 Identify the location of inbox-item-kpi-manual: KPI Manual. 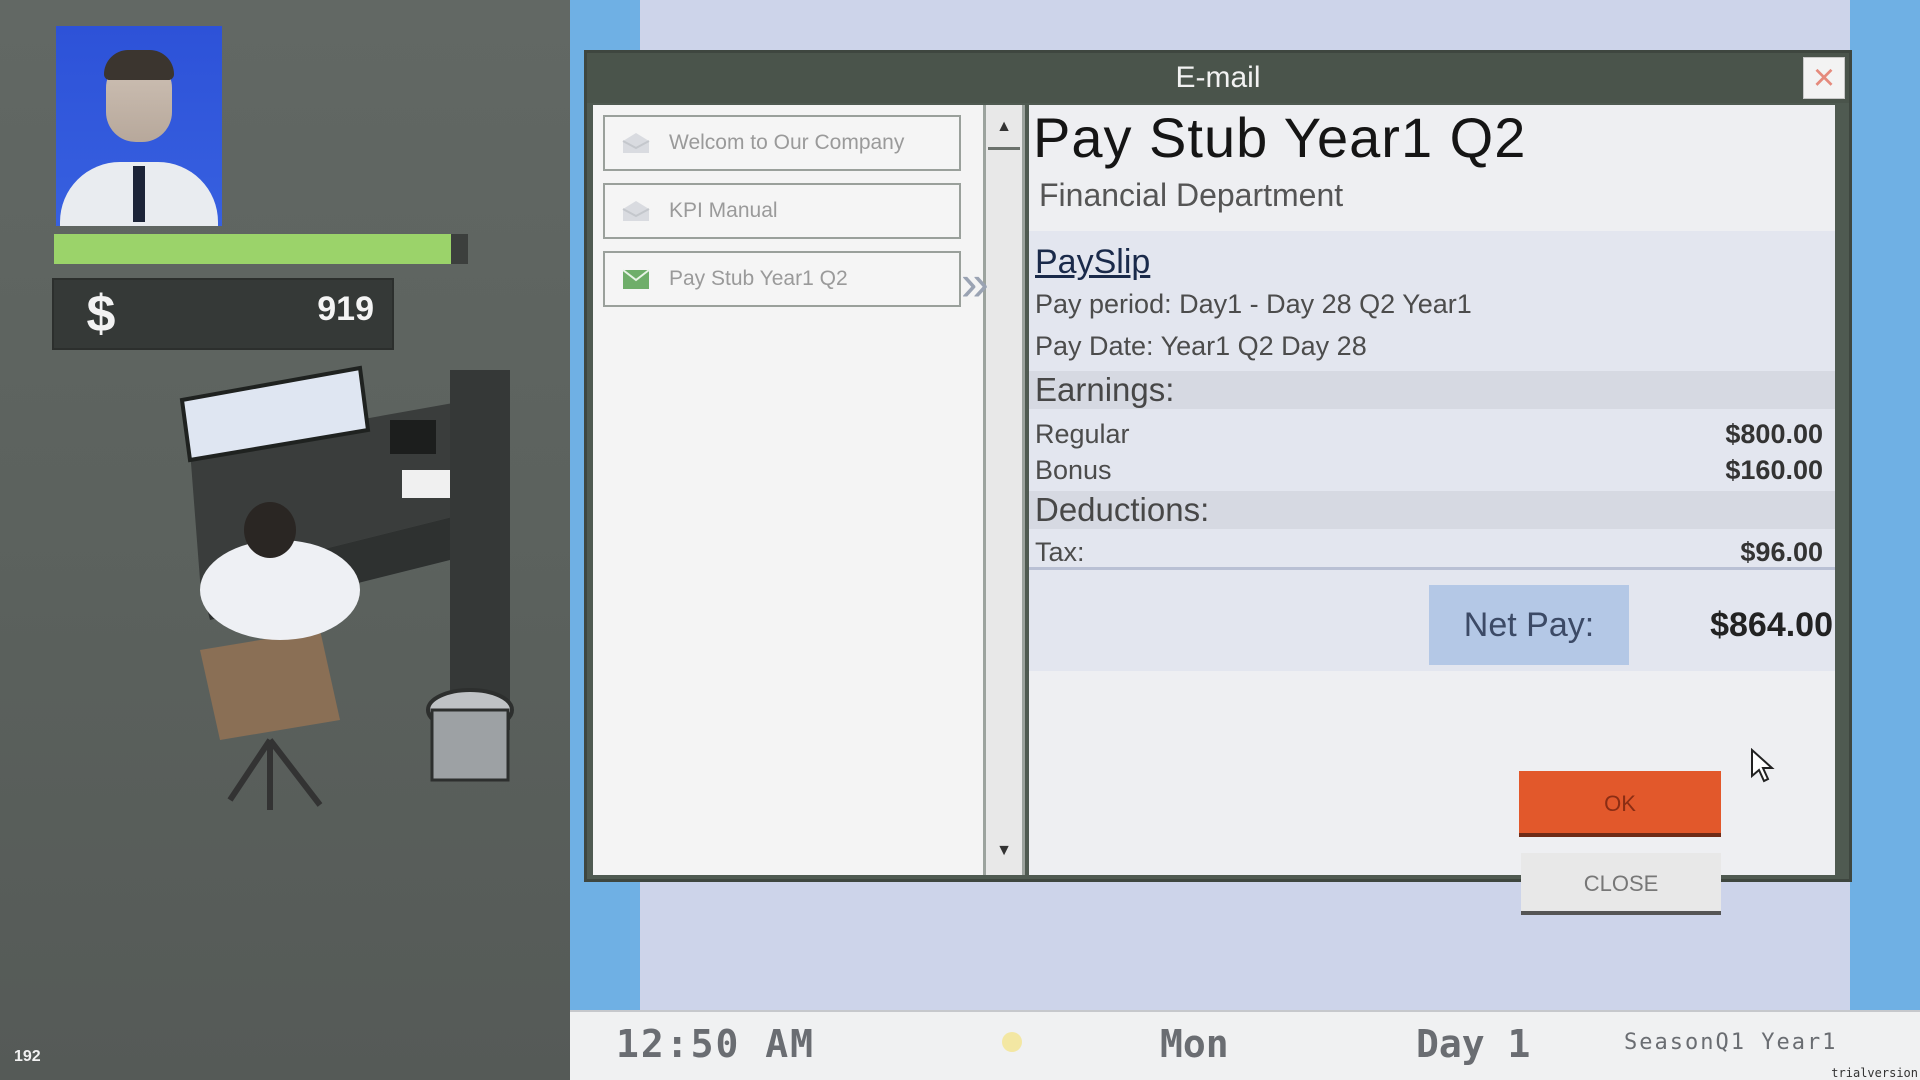
(782, 211).